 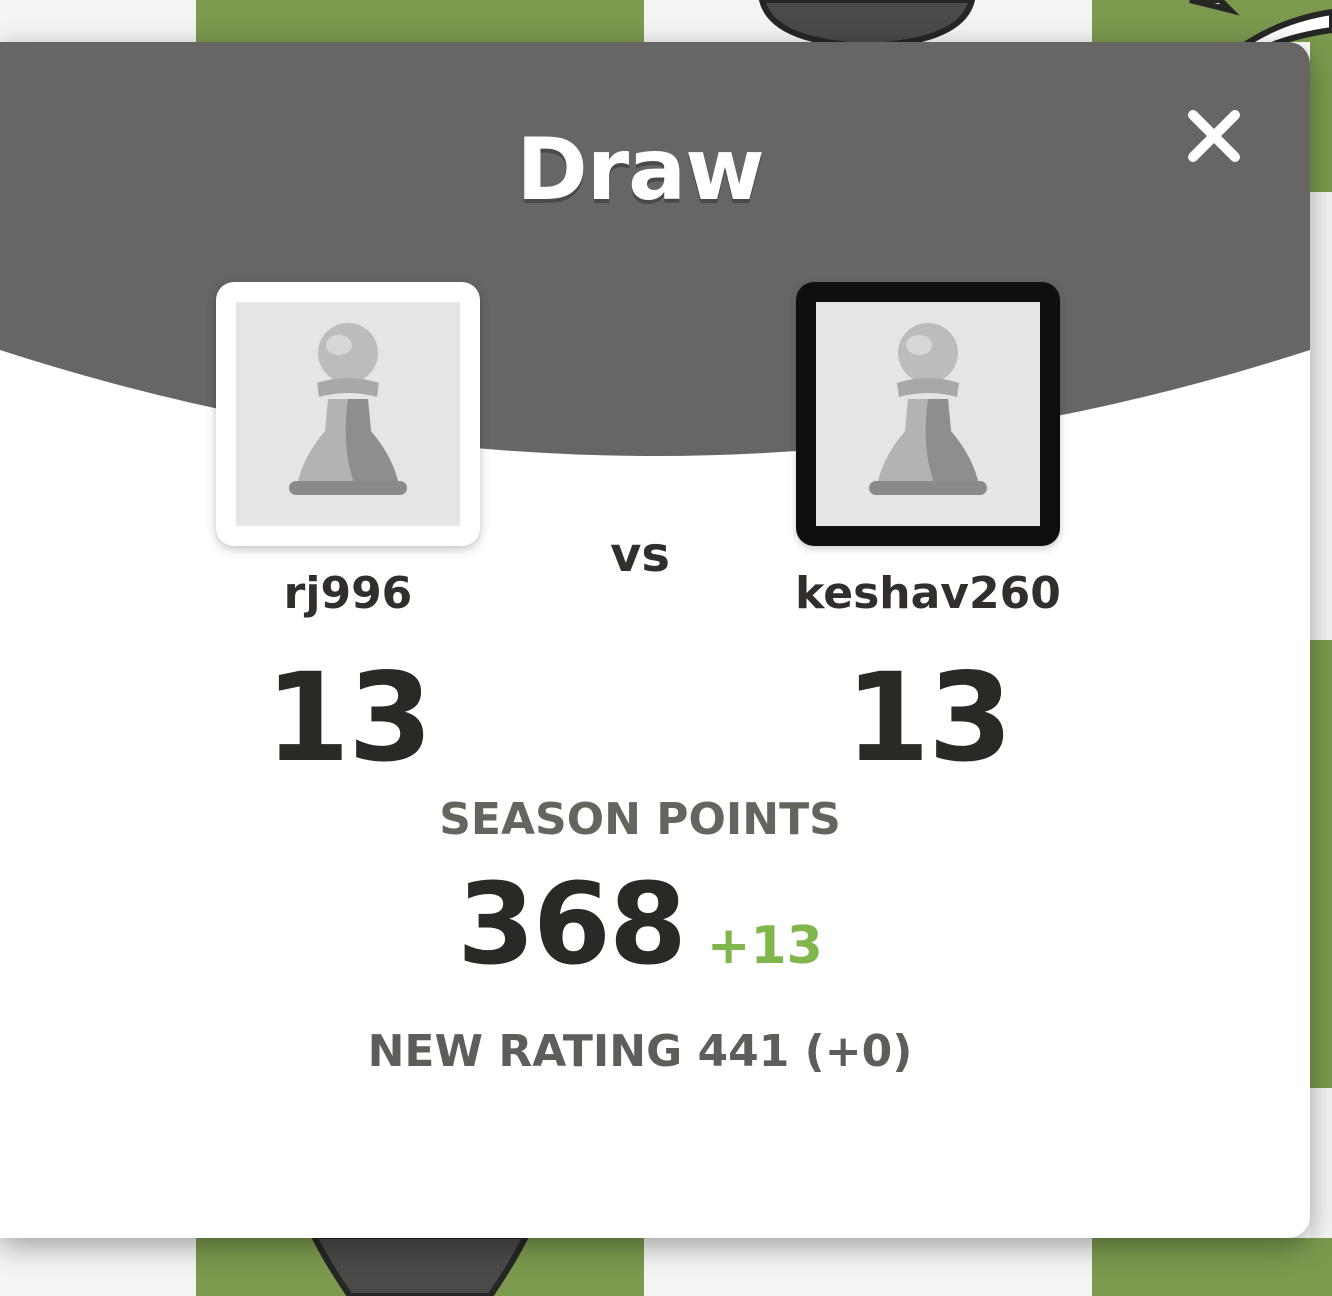 I want to click on player-avatar-left, so click(x=348, y=414).